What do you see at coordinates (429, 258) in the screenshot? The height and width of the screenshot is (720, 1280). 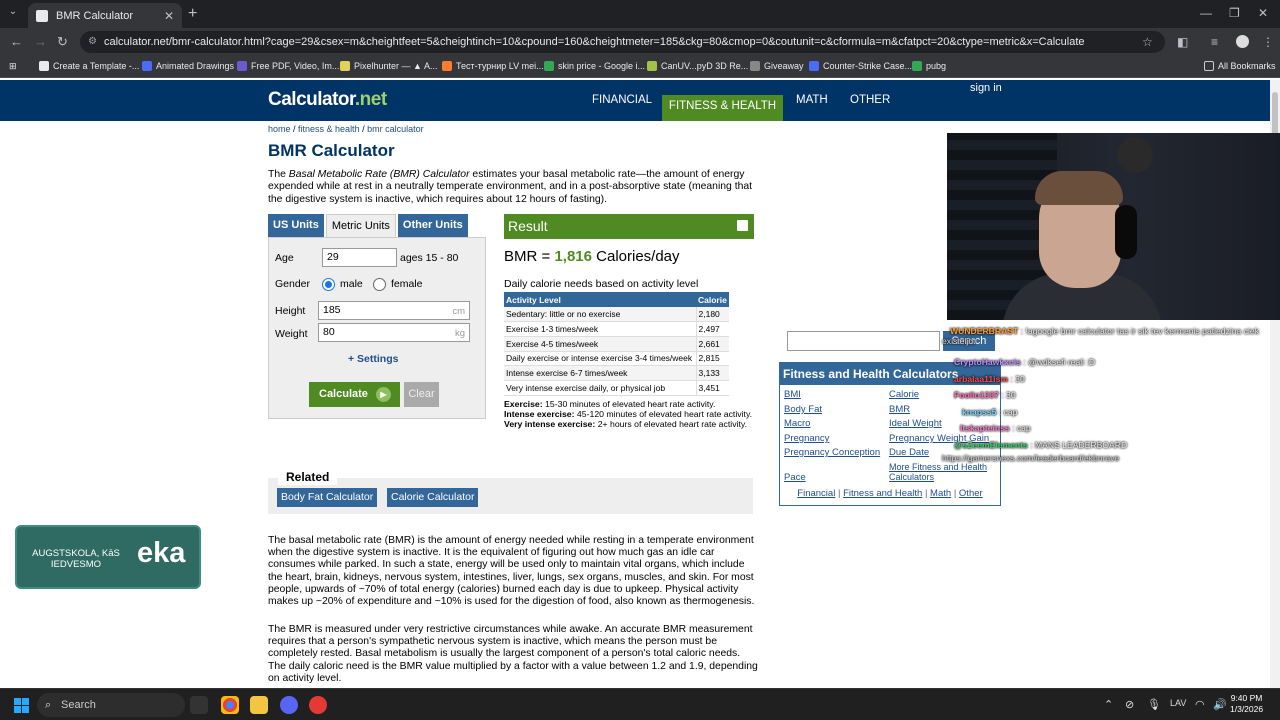 I see `age-hint: ages 15 - 80` at bounding box center [429, 258].